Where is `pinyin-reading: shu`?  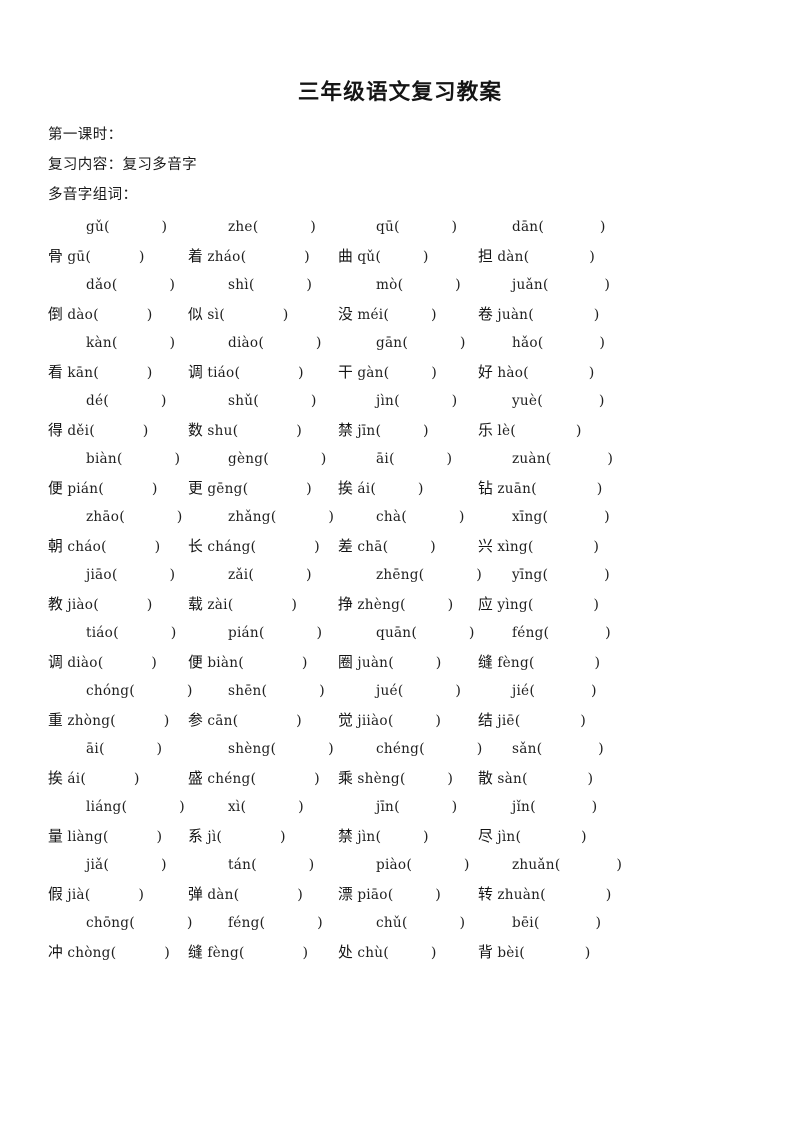 pinyin-reading: shu is located at coordinates (220, 431).